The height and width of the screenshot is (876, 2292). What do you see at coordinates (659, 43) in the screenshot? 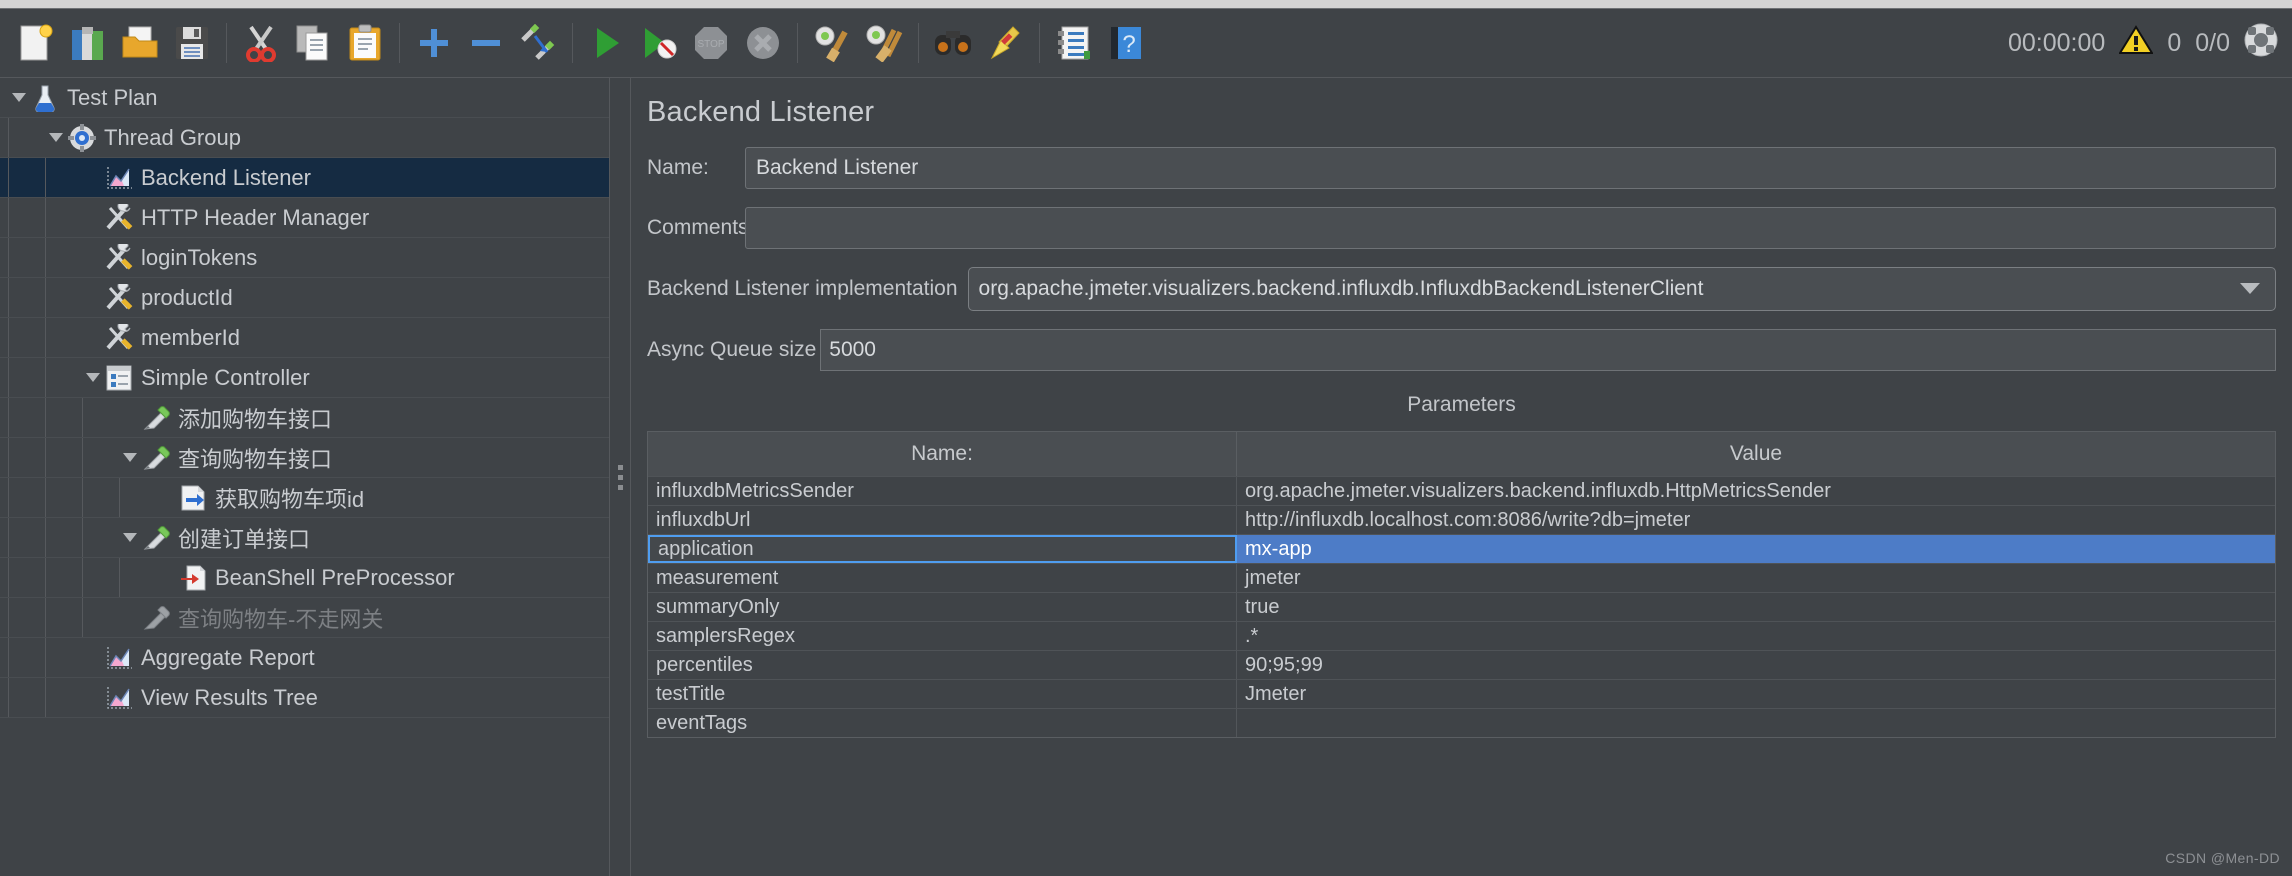
I see `start-no-pauses-icon` at bounding box center [659, 43].